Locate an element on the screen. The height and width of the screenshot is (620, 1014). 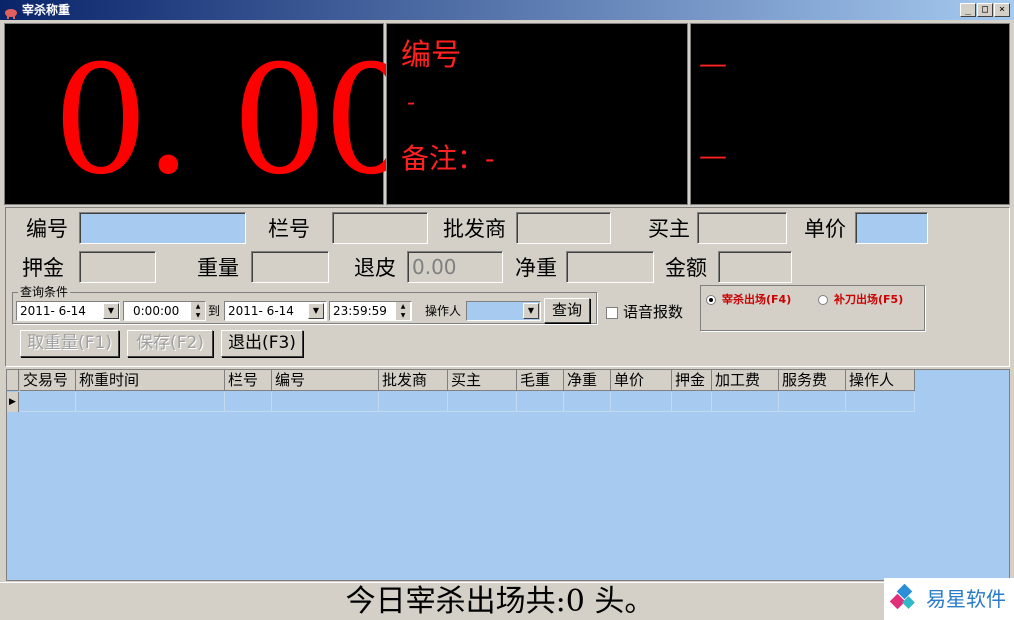
row-header-corner is located at coordinates (13, 380).